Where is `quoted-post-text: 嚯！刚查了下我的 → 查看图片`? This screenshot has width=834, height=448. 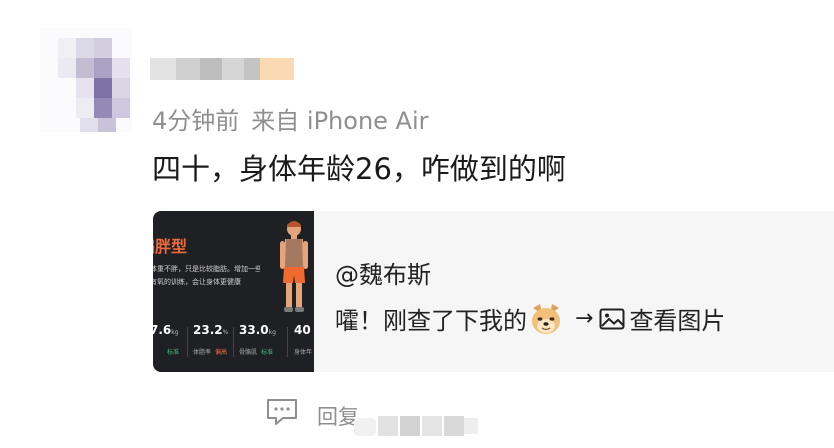 quoted-post-text: 嚯！刚查了下我的 → 查看图片 is located at coordinates (530, 318).